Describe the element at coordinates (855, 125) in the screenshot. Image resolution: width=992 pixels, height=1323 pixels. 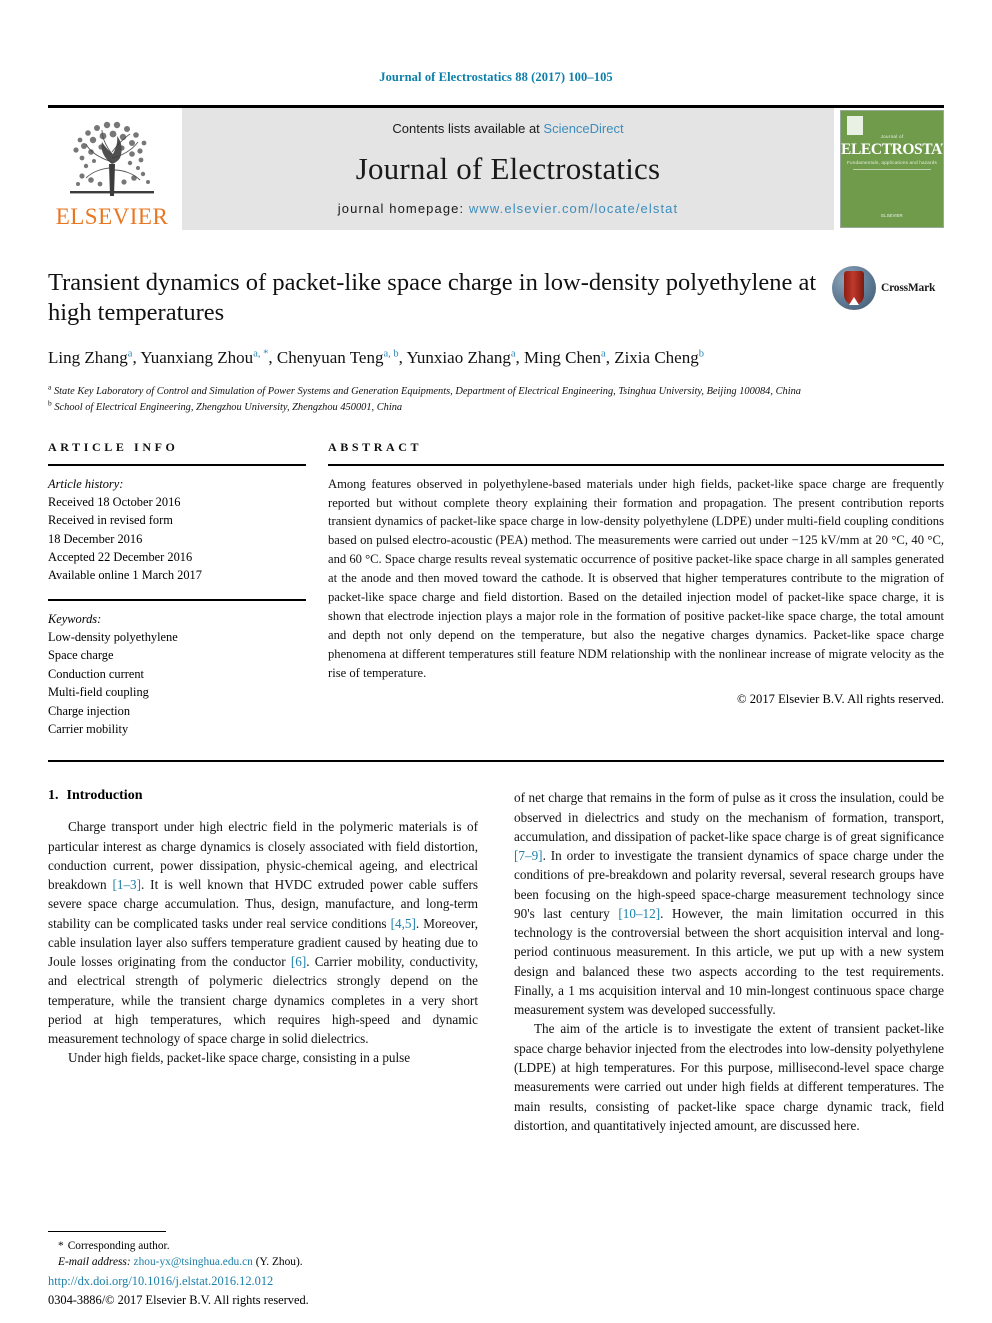
I see `cover-elsevier-tree-icon` at that location.